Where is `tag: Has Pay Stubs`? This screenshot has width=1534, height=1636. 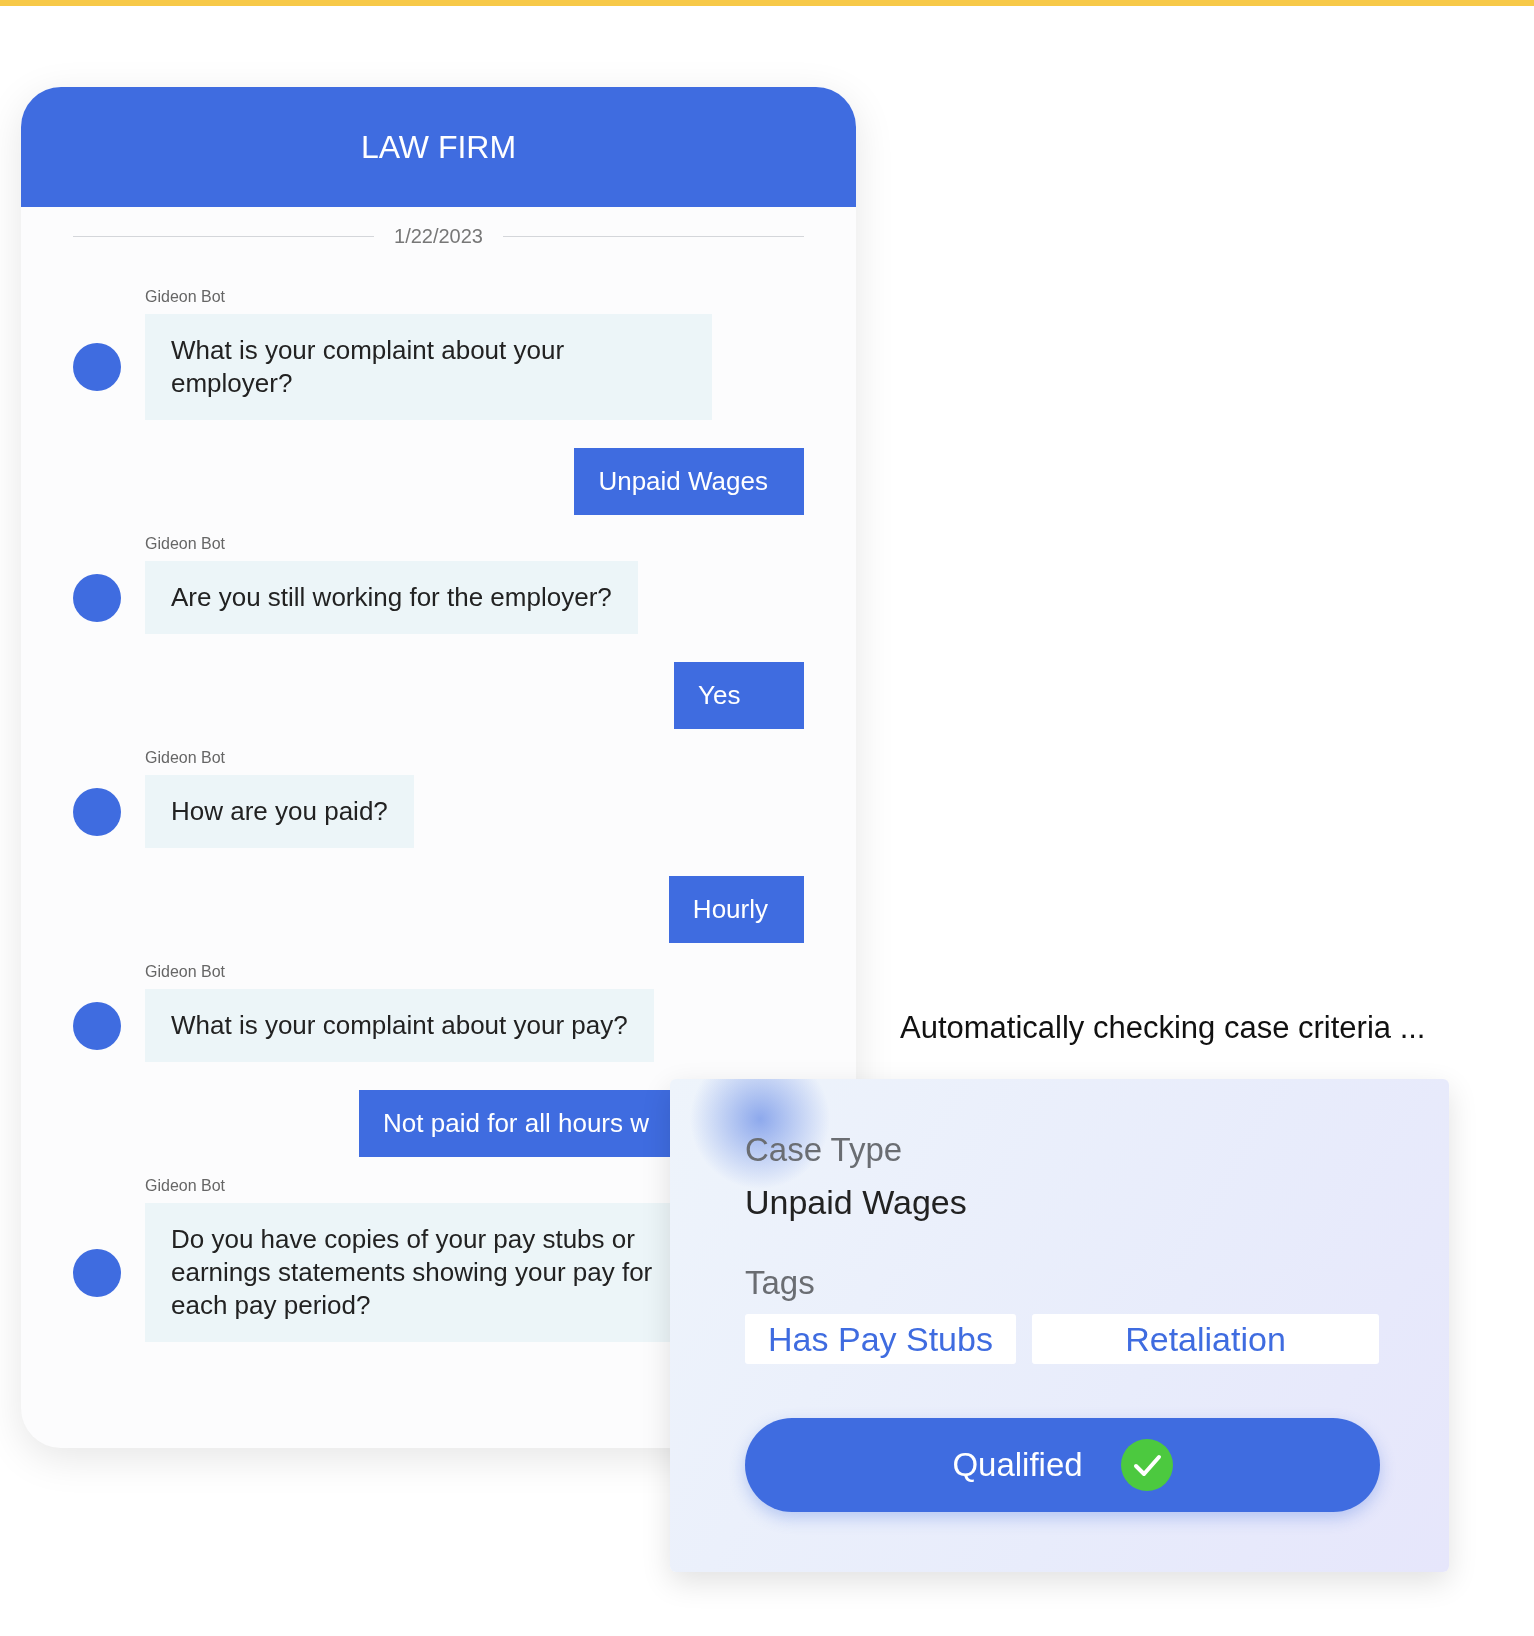 tag: Has Pay Stubs is located at coordinates (880, 1339).